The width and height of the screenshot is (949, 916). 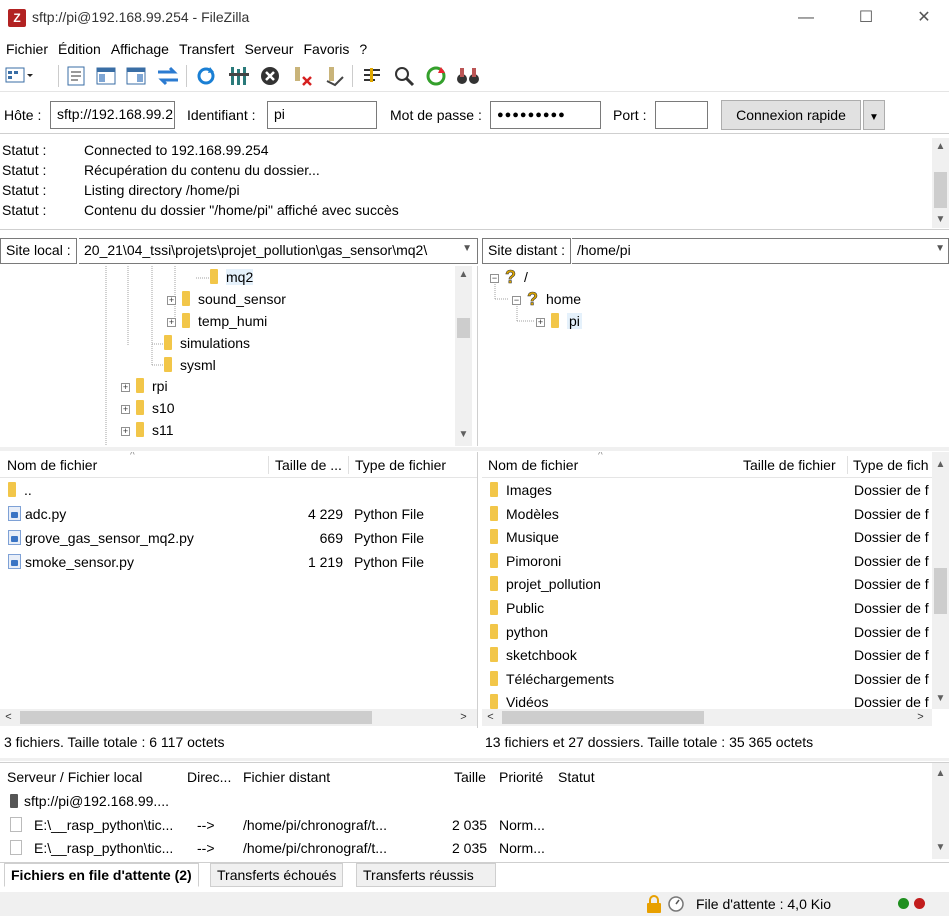 What do you see at coordinates (404, 76) in the screenshot?
I see `search-files-icon` at bounding box center [404, 76].